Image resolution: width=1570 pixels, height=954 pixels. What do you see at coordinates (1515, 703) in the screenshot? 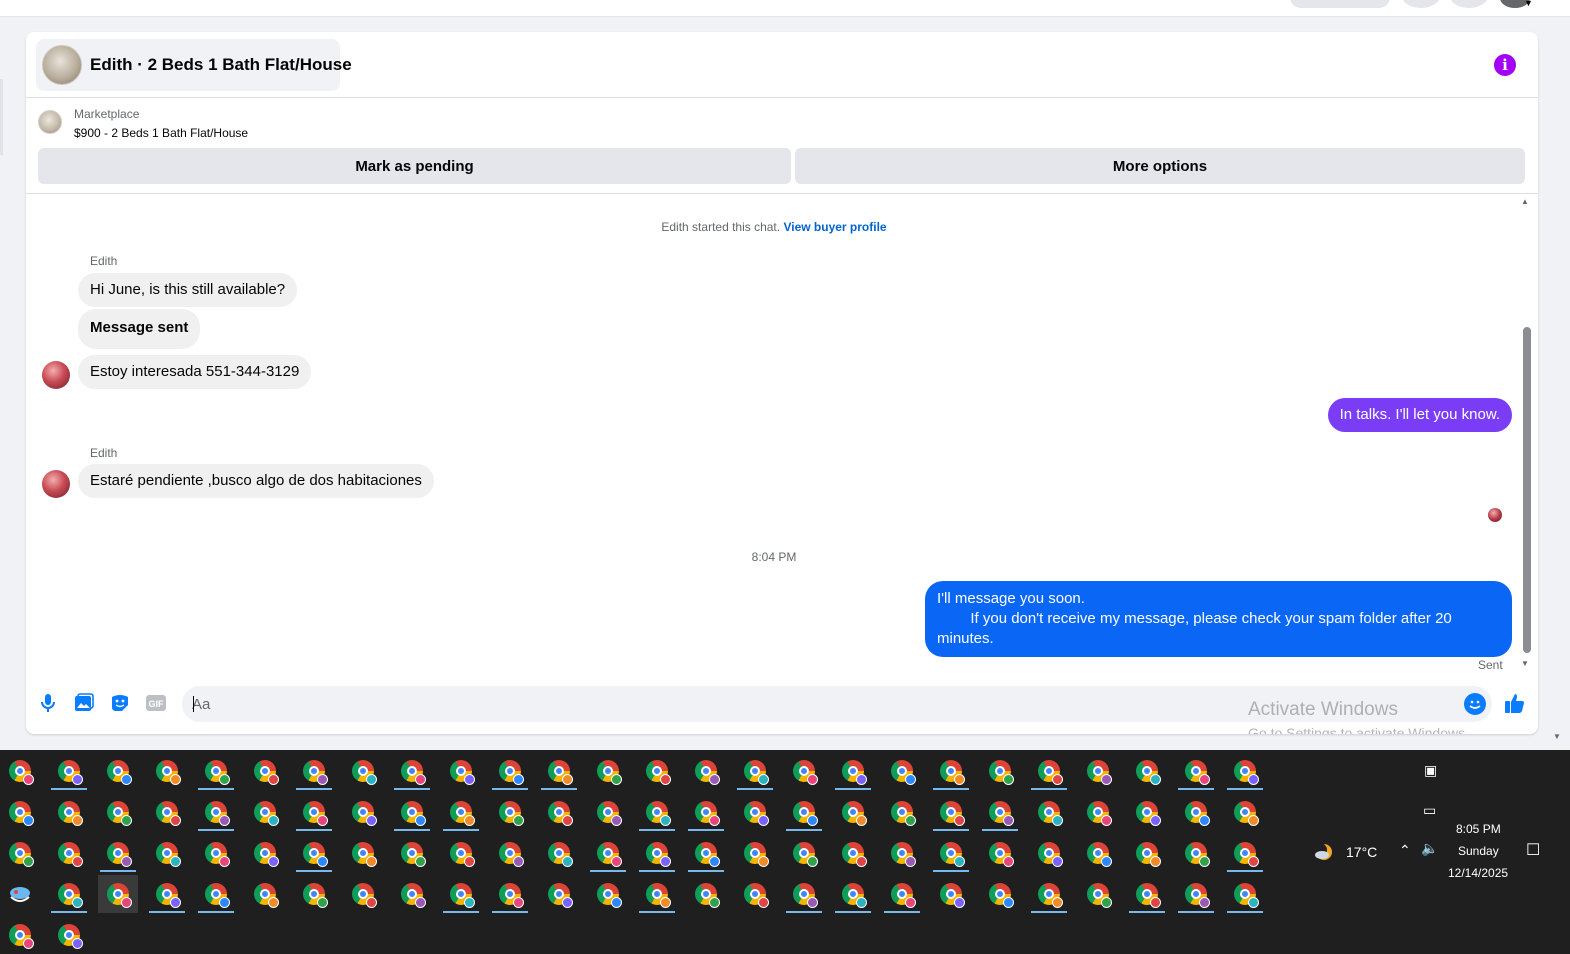
I see `like-thumbs-up-icon` at bounding box center [1515, 703].